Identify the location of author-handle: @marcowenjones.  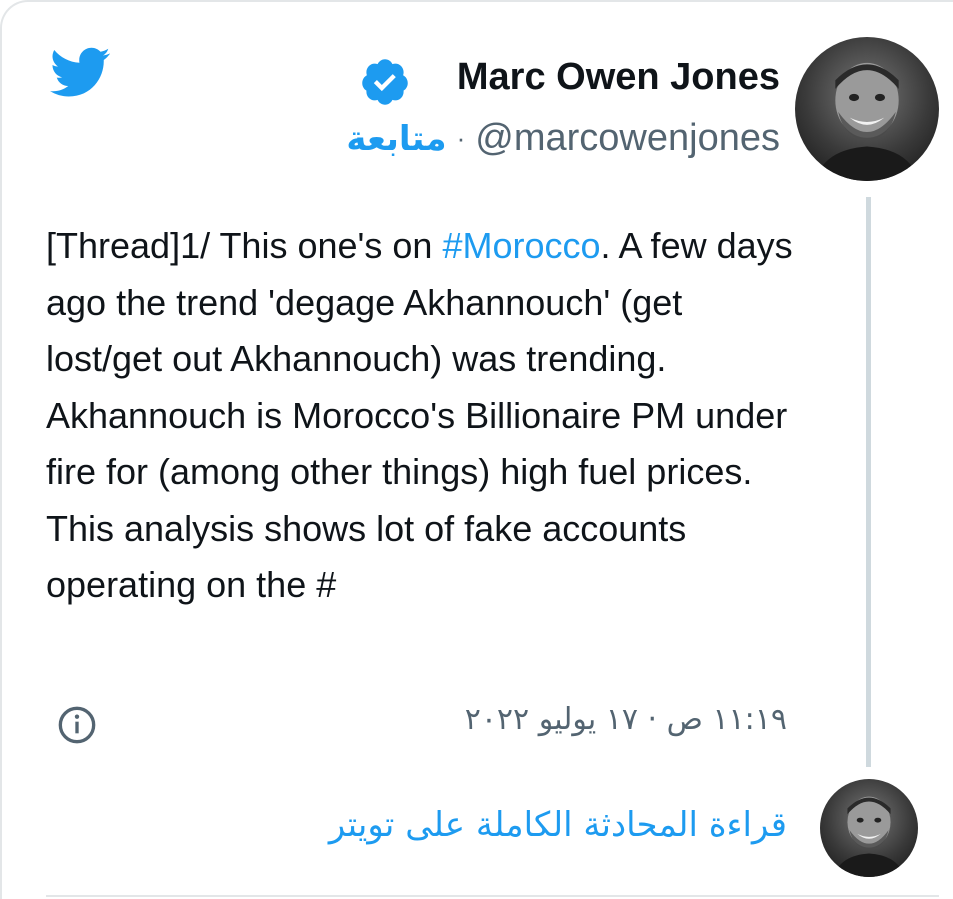
(627, 138).